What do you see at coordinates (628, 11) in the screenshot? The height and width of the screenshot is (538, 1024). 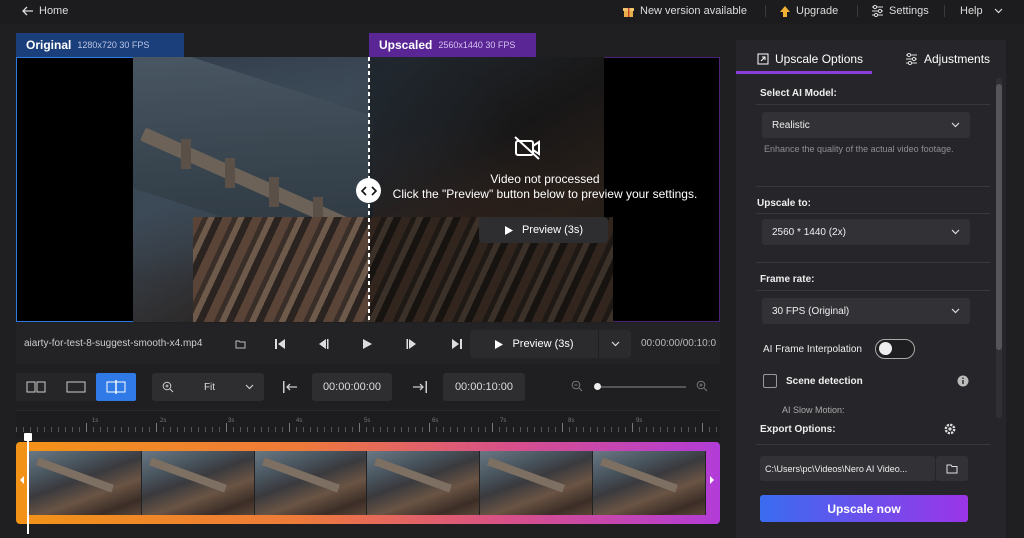 I see `gift-icon` at bounding box center [628, 11].